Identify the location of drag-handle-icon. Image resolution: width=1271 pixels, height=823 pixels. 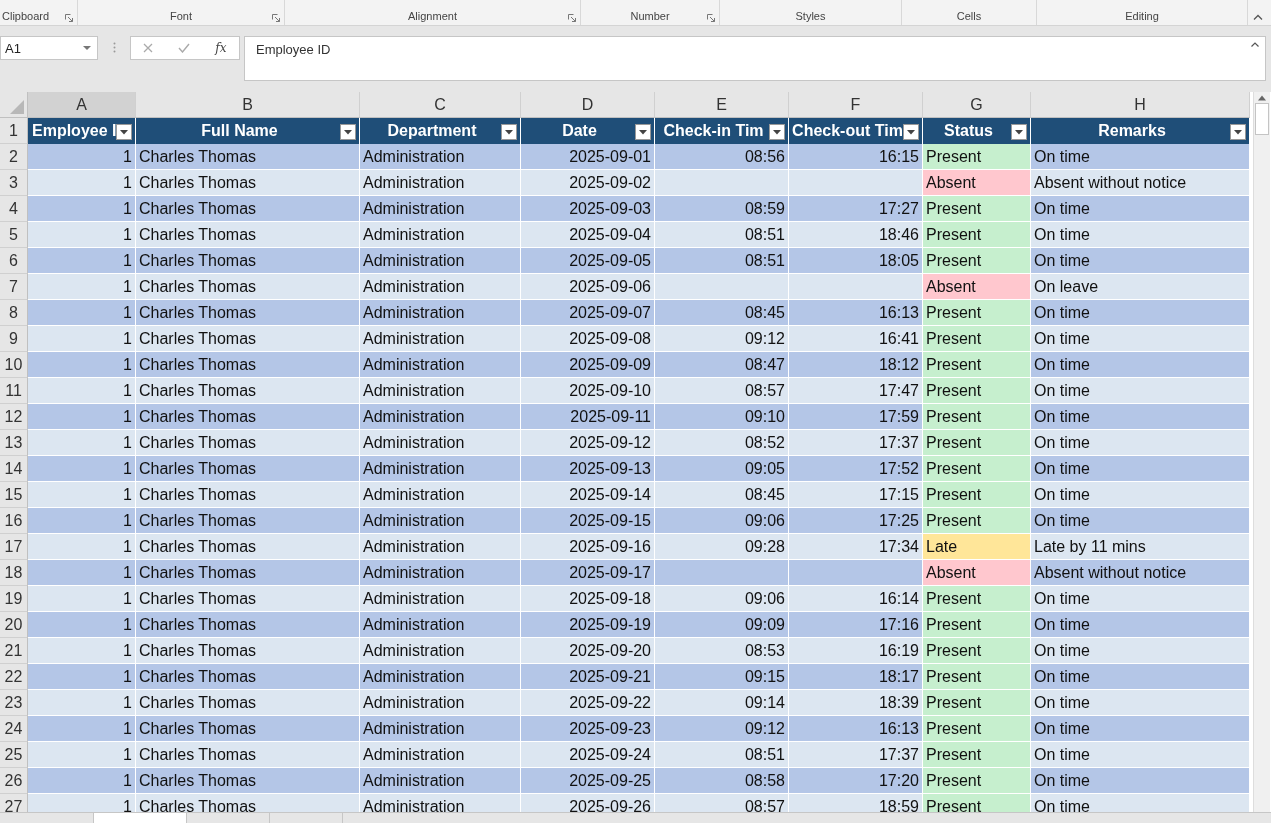
(114, 47).